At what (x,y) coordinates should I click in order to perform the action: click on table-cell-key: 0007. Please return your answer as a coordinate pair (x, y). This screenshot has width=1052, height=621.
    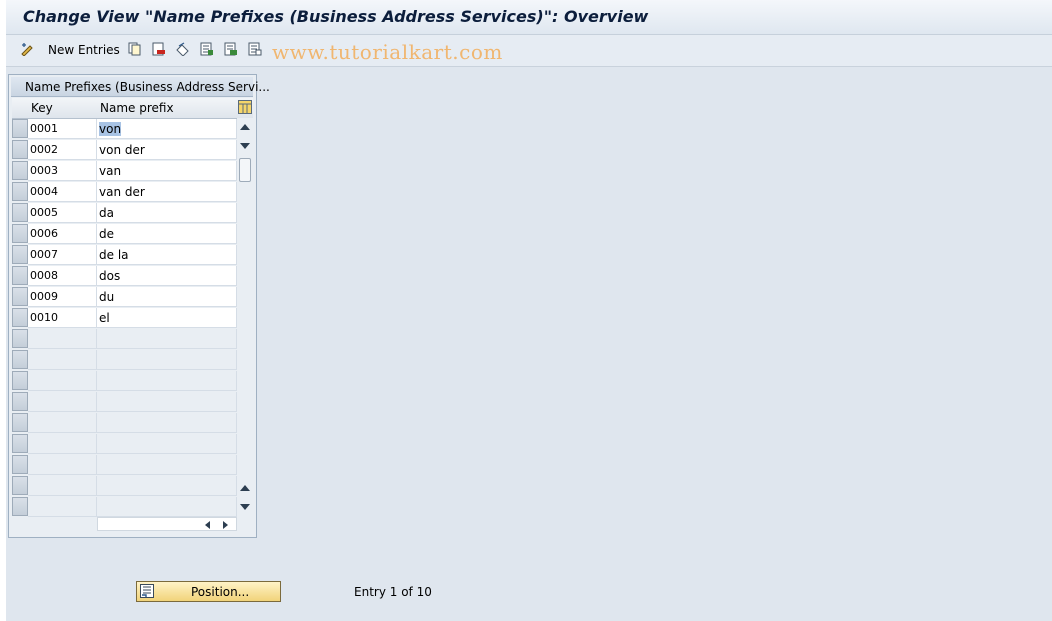
    Looking at the image, I should click on (62, 255).